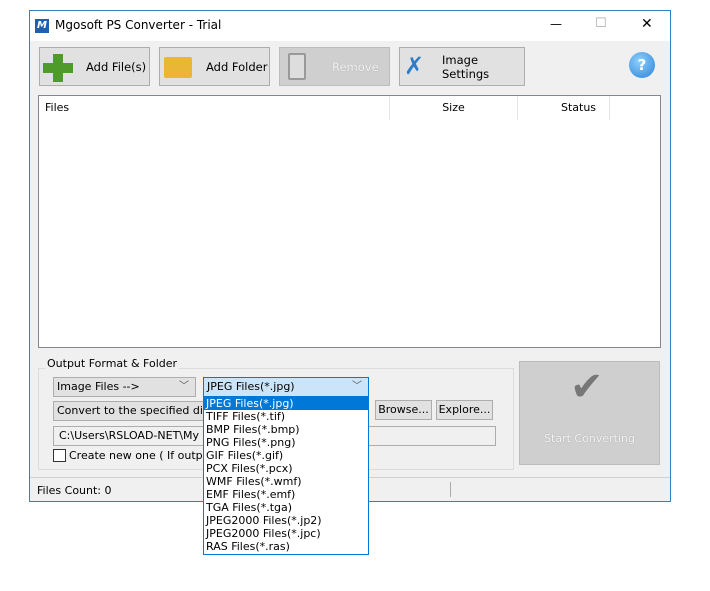 The height and width of the screenshot is (591, 710). What do you see at coordinates (587, 387) in the screenshot?
I see `checkmark-icon: ✔` at bounding box center [587, 387].